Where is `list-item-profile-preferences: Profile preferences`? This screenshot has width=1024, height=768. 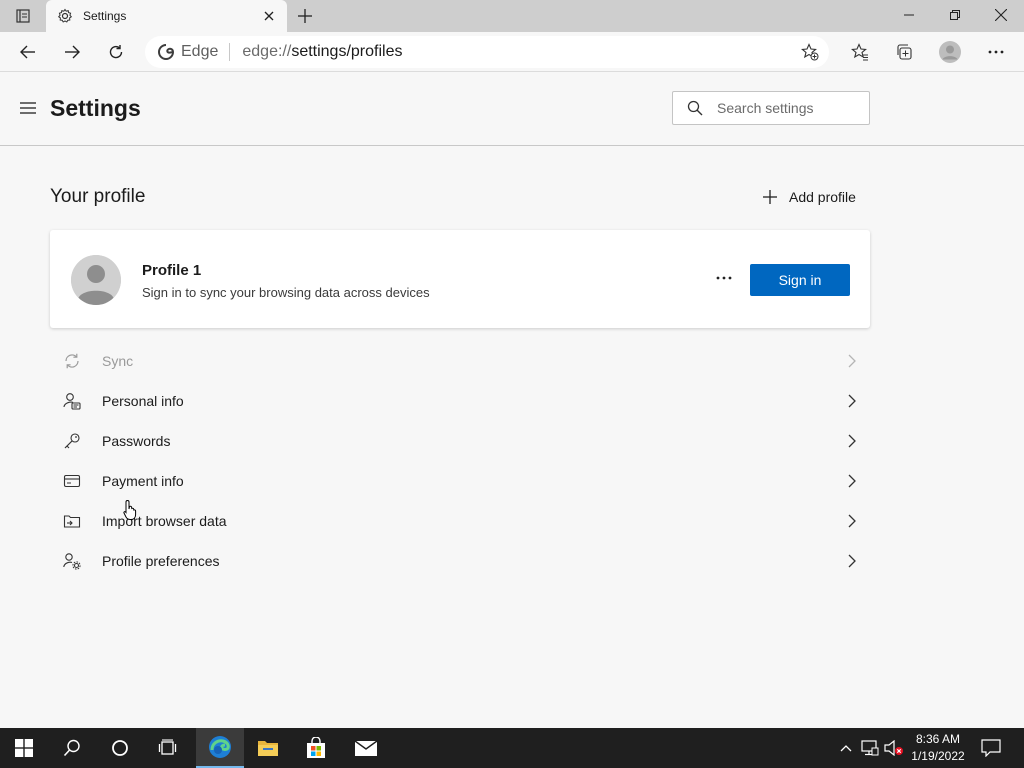
list-item-profile-preferences: Profile preferences is located at coordinates (460, 561).